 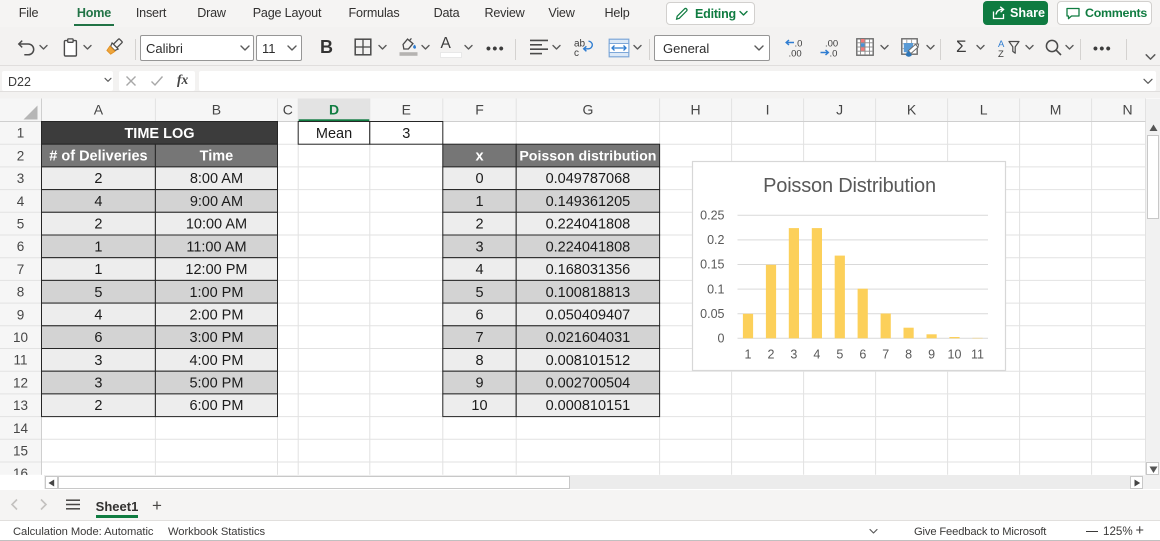 What do you see at coordinates (768, 110) in the screenshot?
I see `svg-text: I` at bounding box center [768, 110].